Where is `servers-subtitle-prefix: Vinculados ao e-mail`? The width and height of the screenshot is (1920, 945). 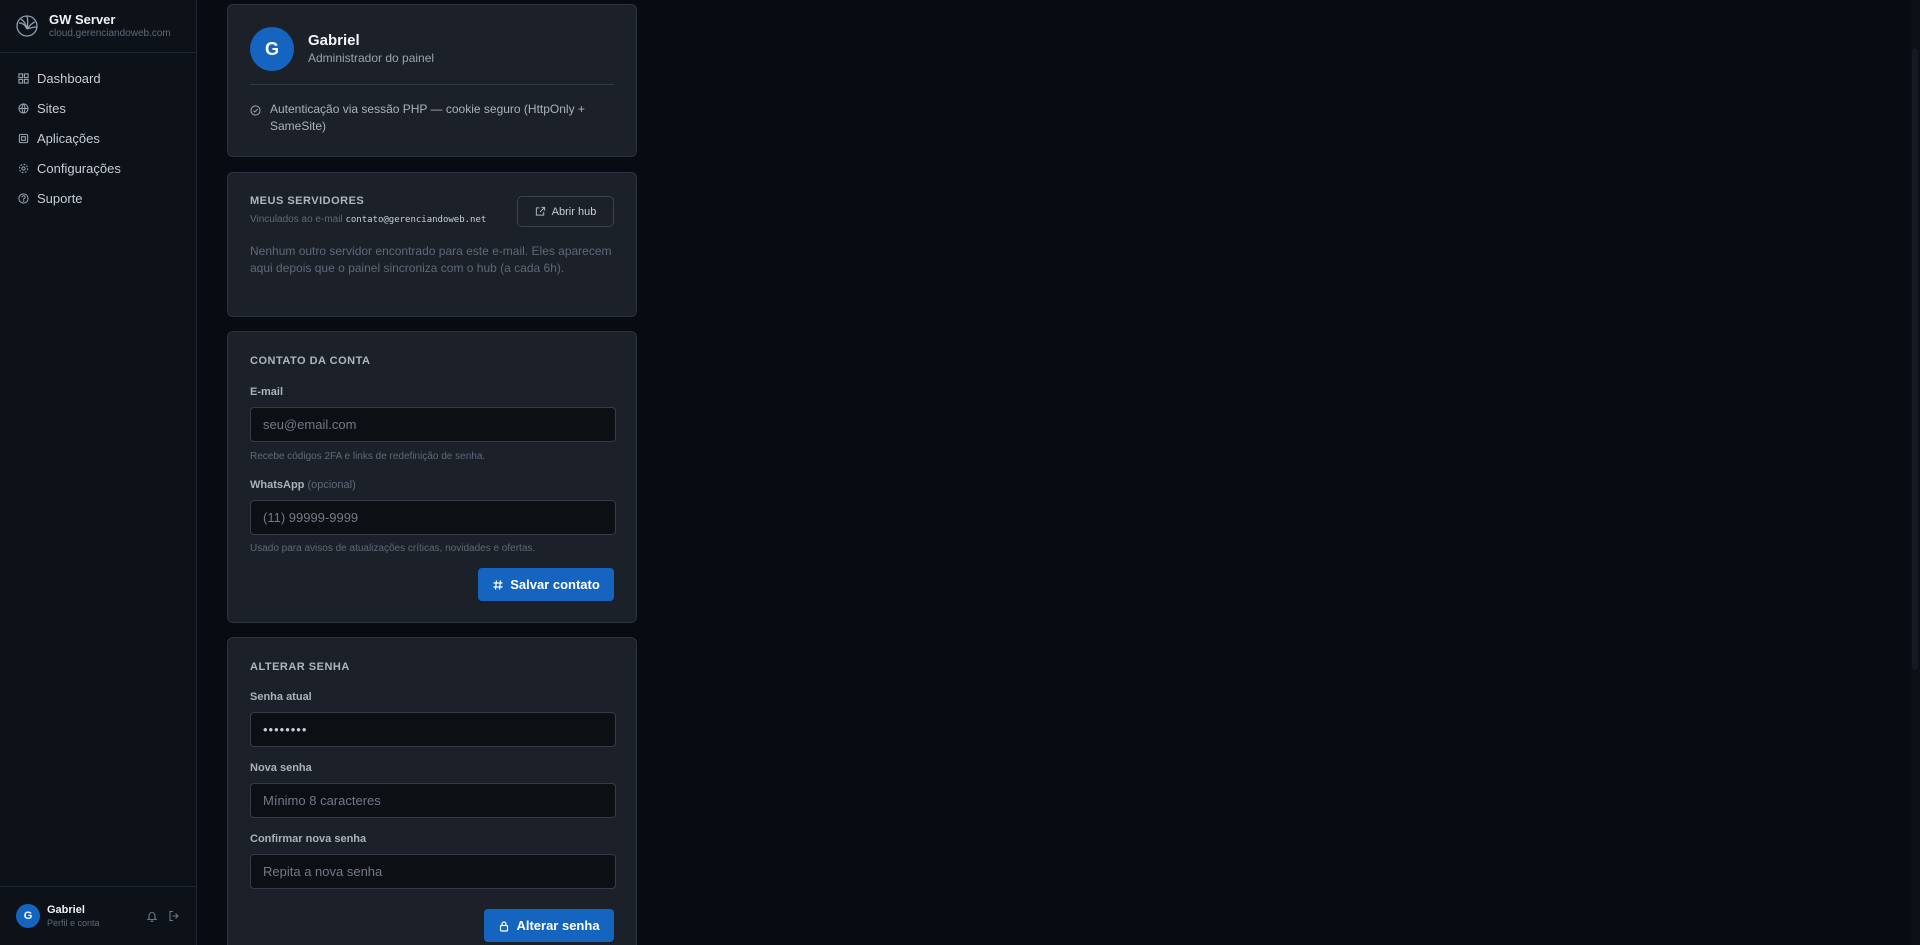 servers-subtitle-prefix: Vinculados ao e-mail is located at coordinates (296, 219).